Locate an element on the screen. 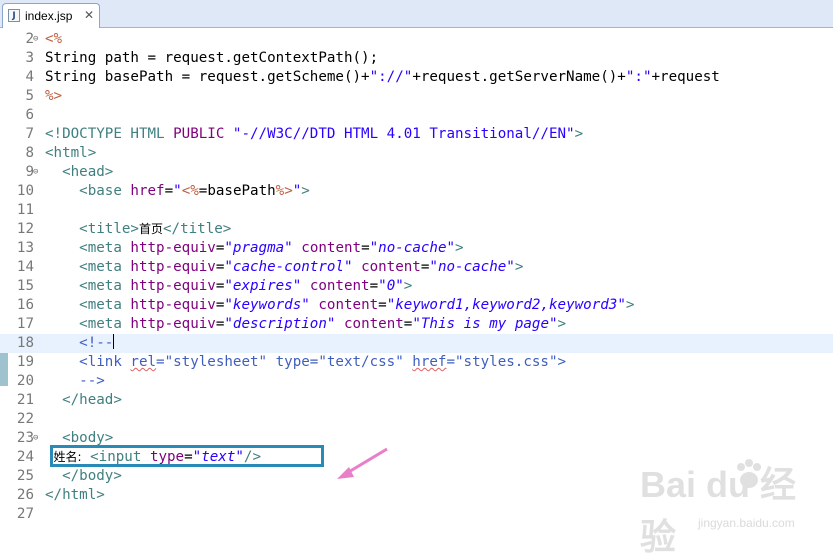 The image size is (833, 560). code-token: "pragma" is located at coordinates (258, 248).